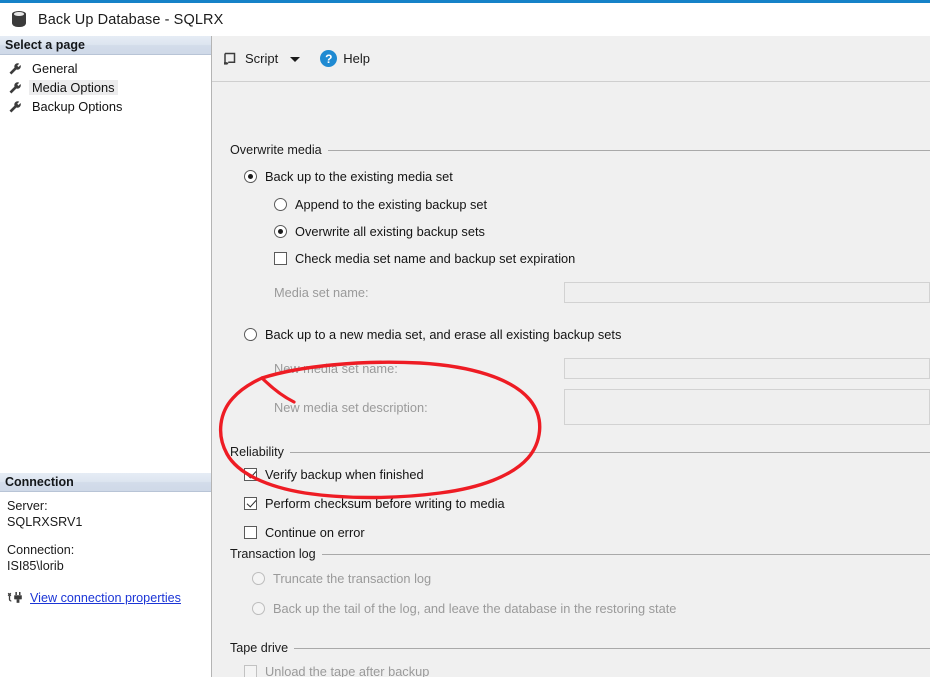  What do you see at coordinates (15, 598) in the screenshot?
I see `plug-icon` at bounding box center [15, 598].